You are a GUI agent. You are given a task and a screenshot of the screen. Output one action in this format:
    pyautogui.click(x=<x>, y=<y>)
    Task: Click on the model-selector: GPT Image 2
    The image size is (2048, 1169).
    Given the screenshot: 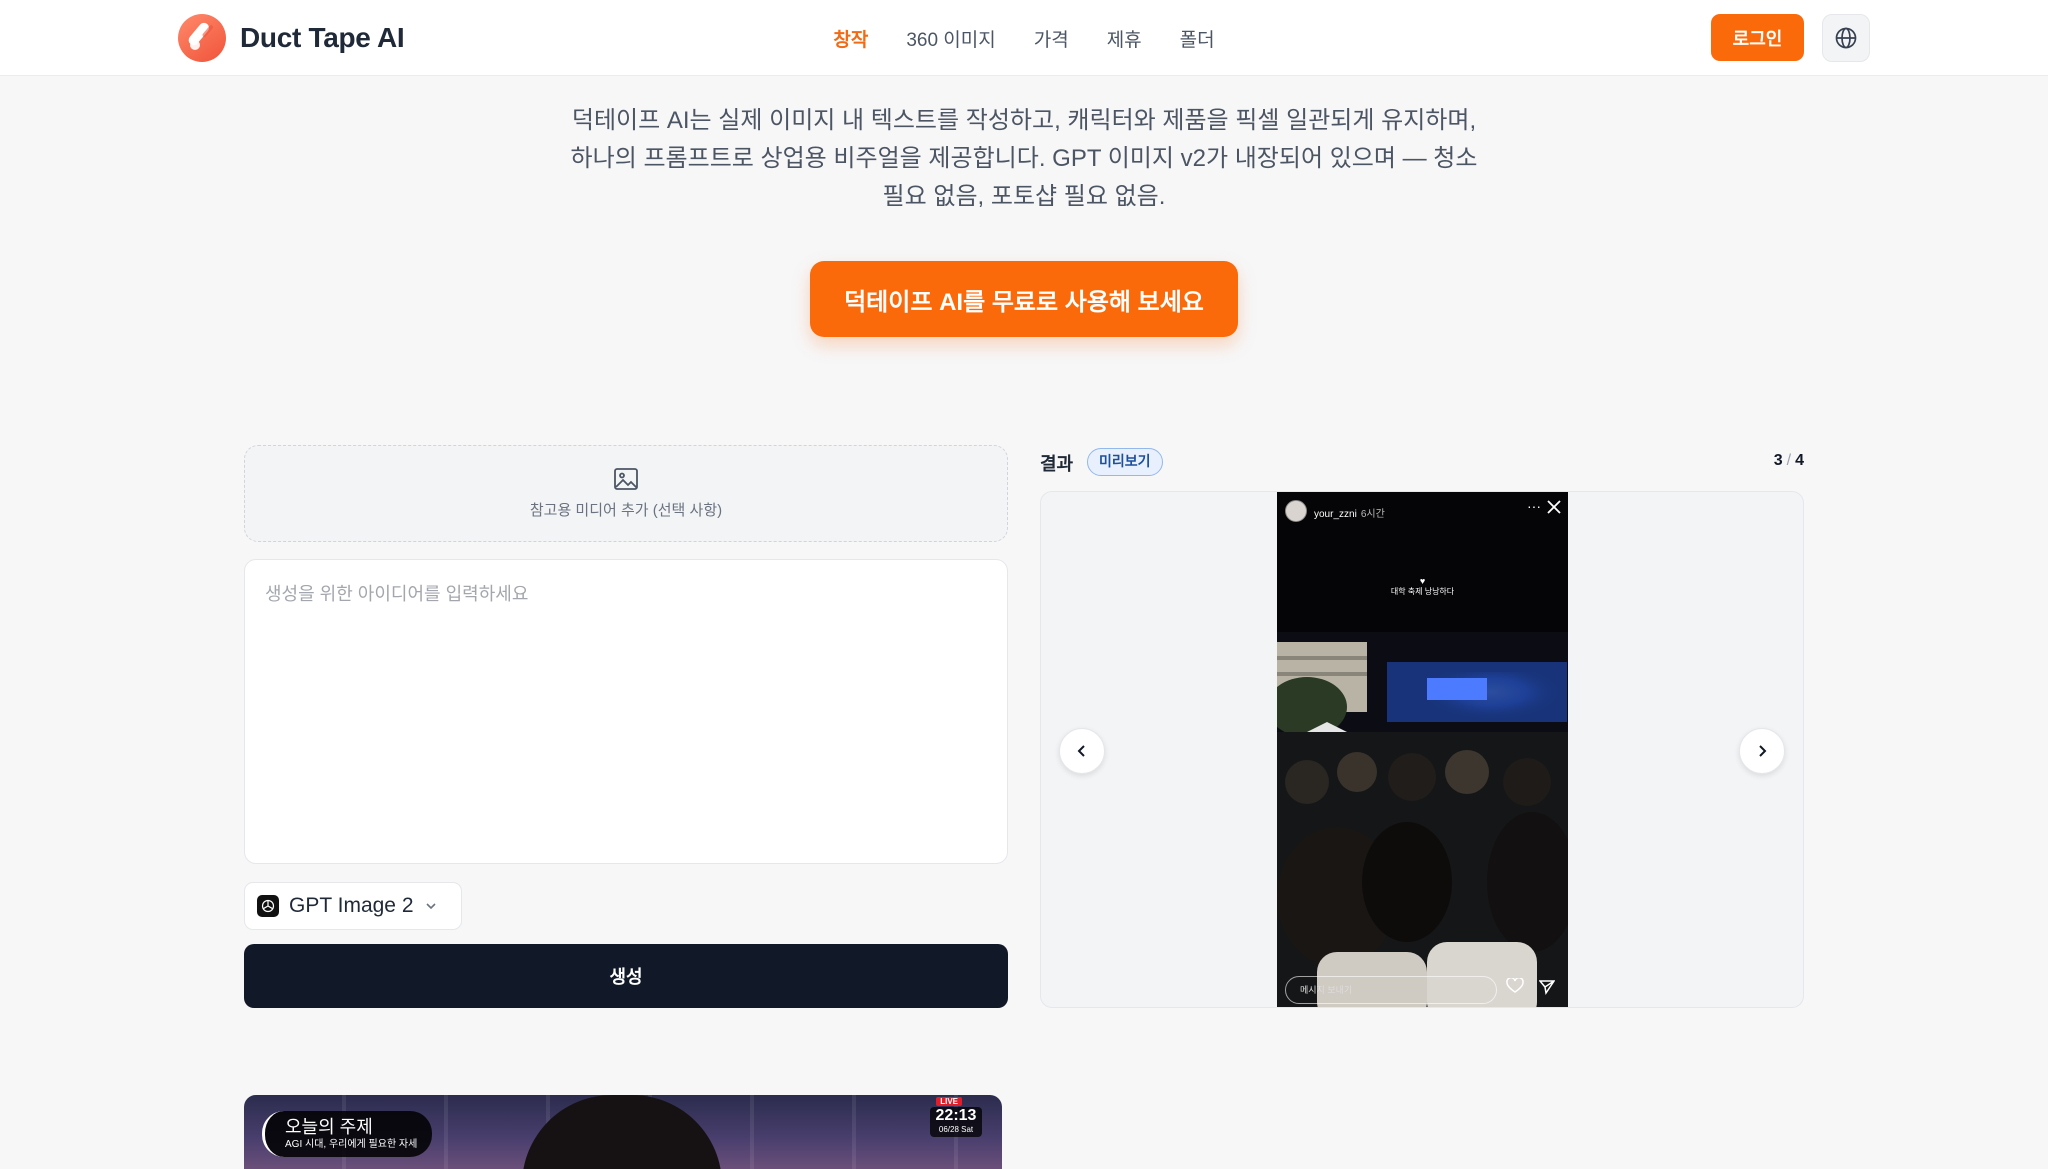 What is the action you would take?
    pyautogui.click(x=353, y=906)
    